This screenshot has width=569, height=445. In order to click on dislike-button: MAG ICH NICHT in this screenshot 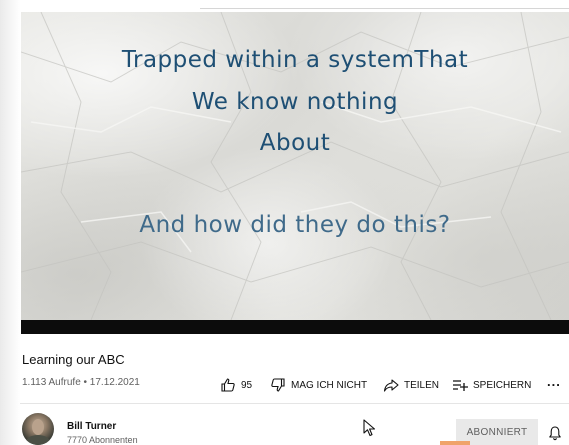, I will do `click(318, 385)`.